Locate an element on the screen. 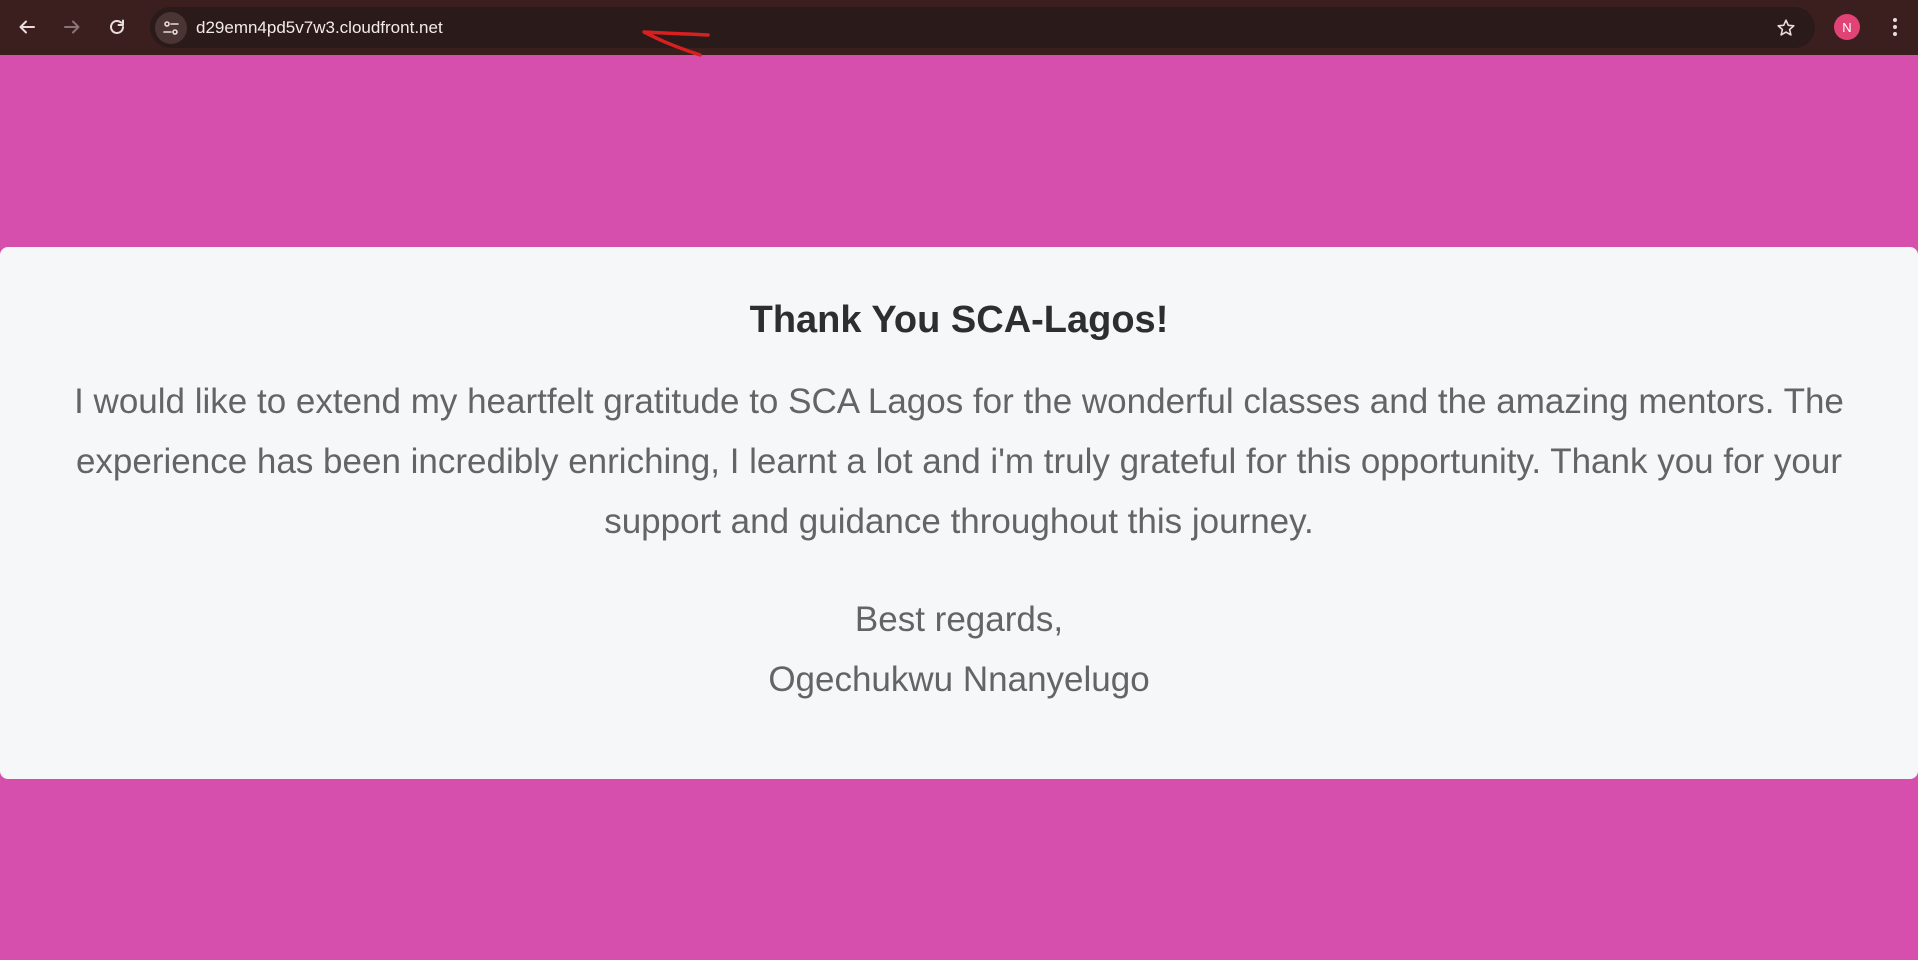 The width and height of the screenshot is (1918, 960). bookmark-button is located at coordinates (1786, 28).